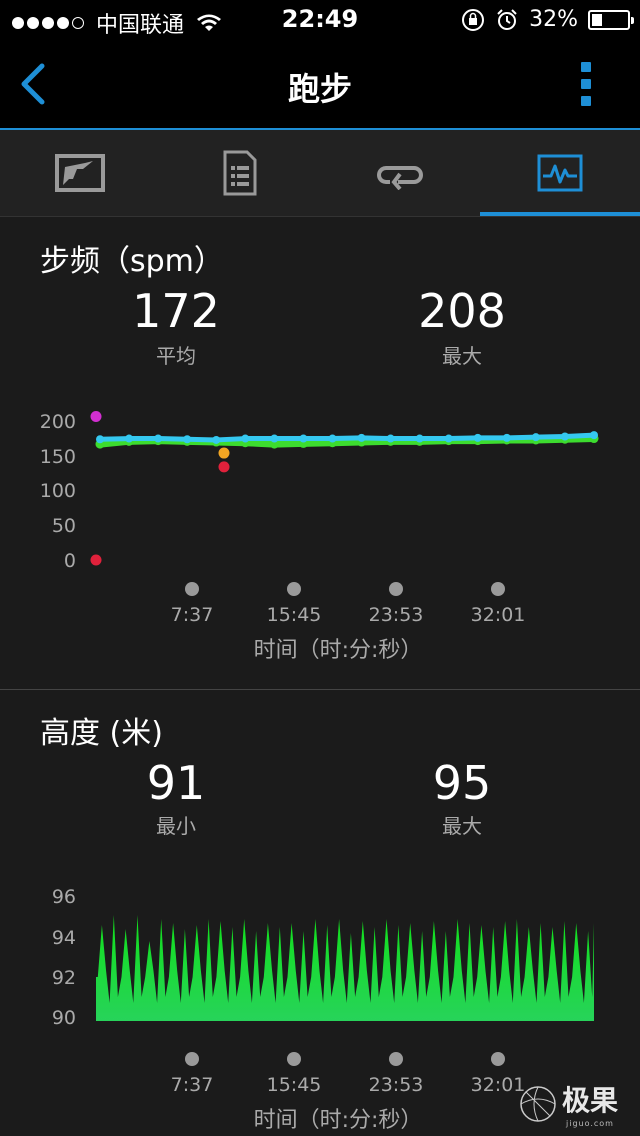  I want to click on cadence-xtick: 23:53, so click(396, 615).